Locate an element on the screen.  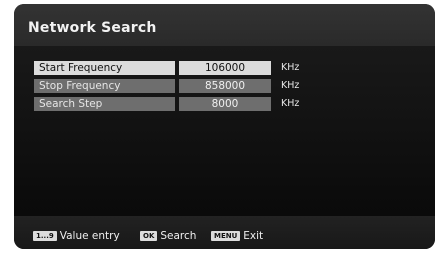
stop-frequency-unit: KHz is located at coordinates (290, 85).